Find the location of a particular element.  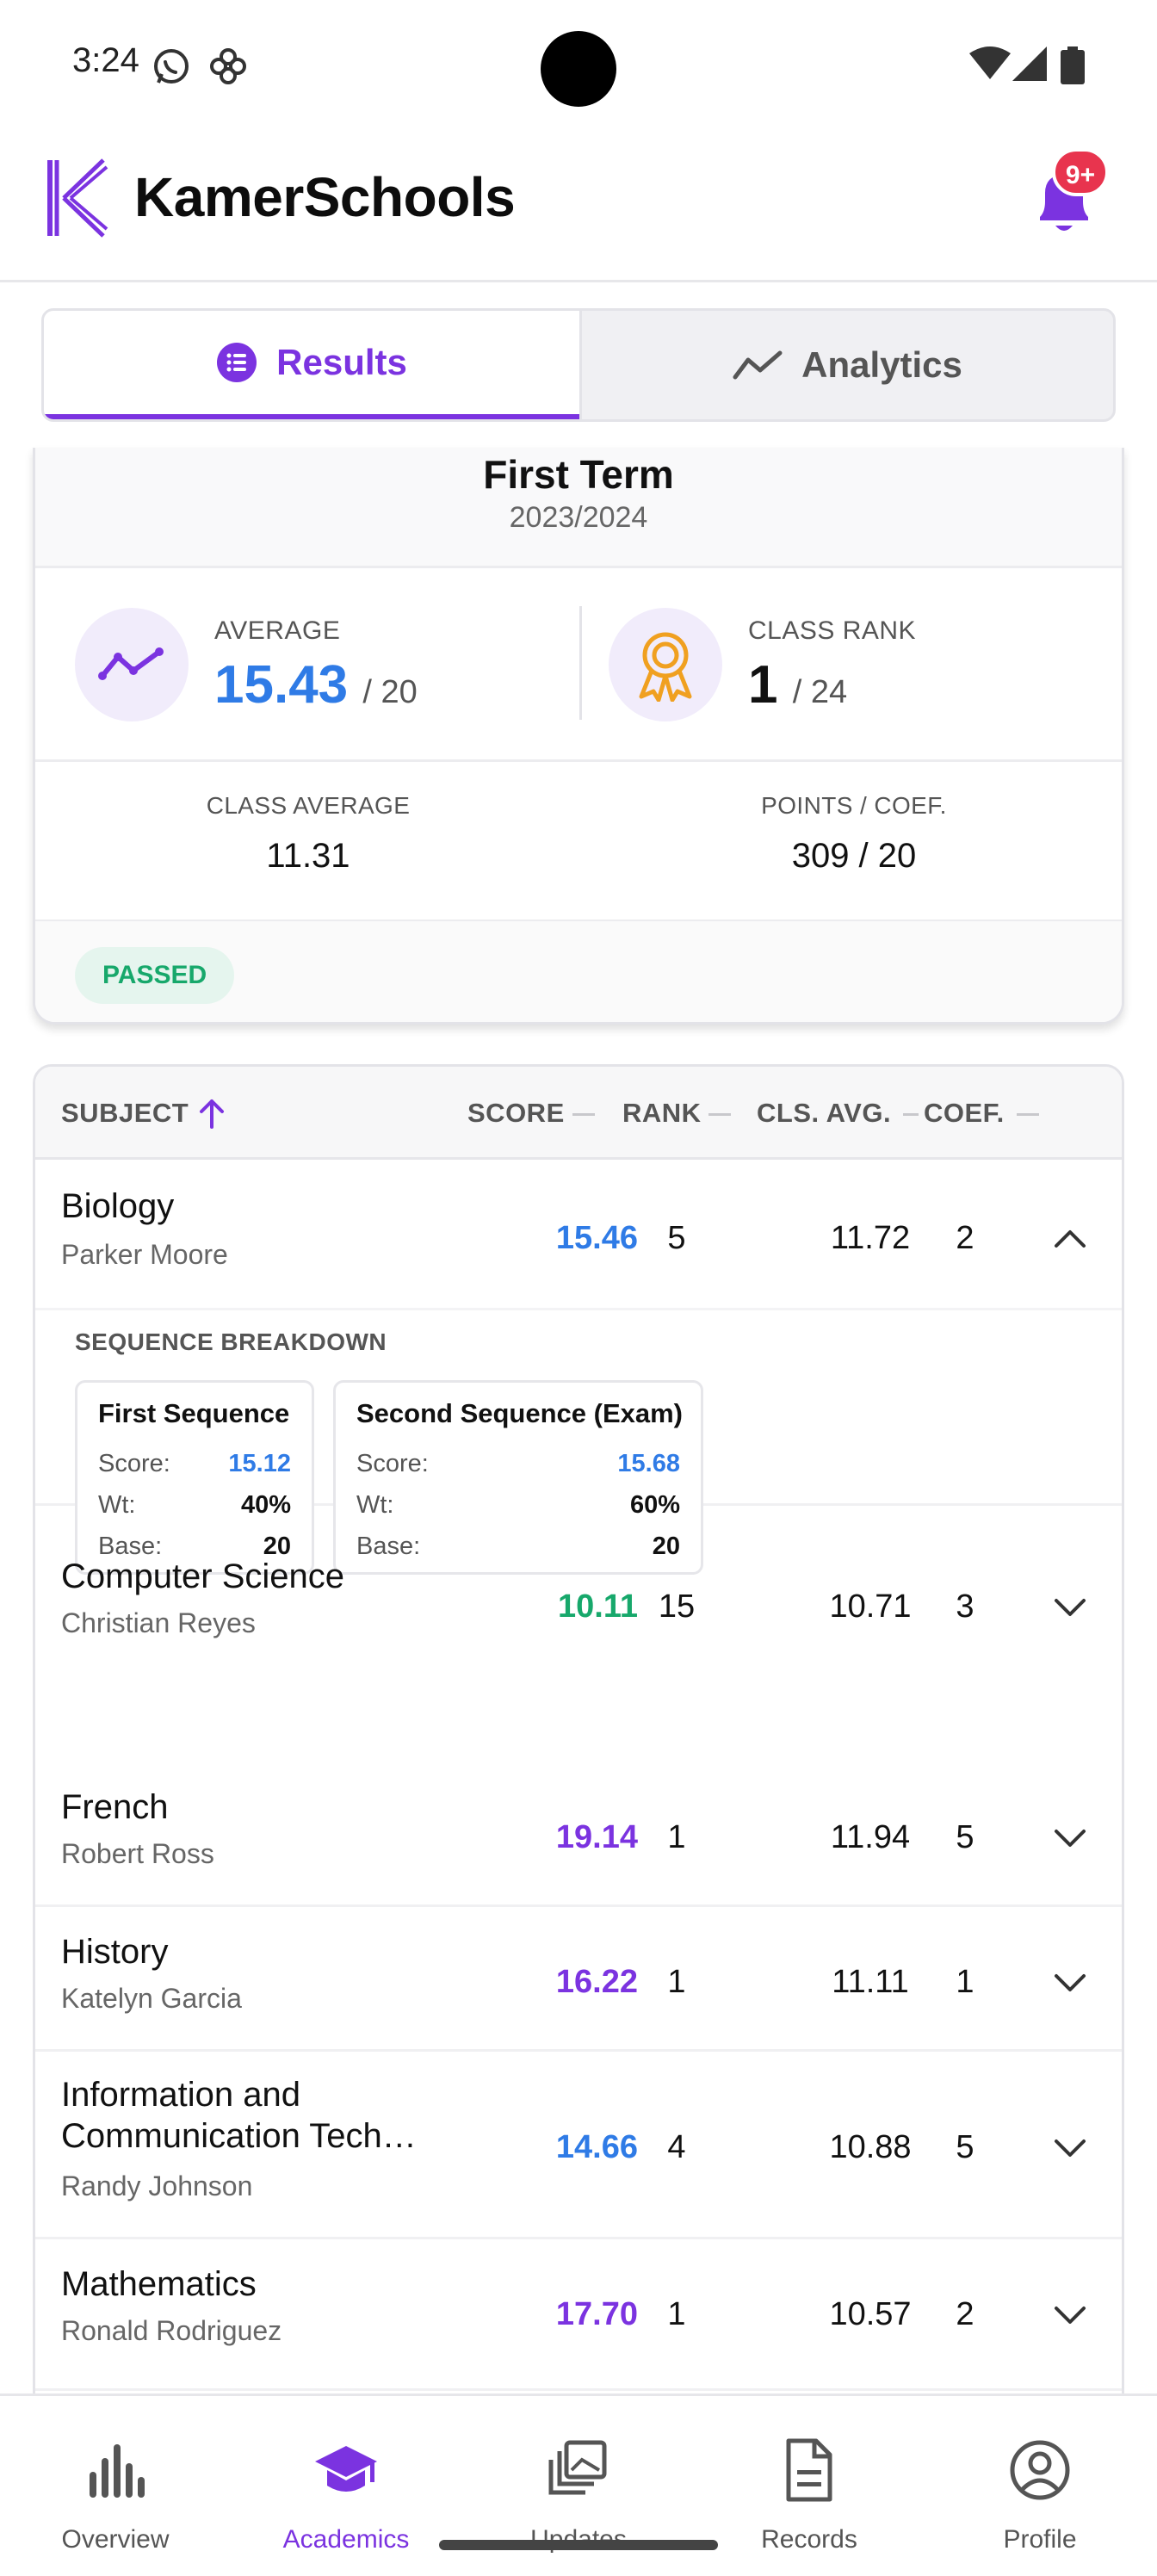

sequence-score: 15.68 is located at coordinates (648, 1463).